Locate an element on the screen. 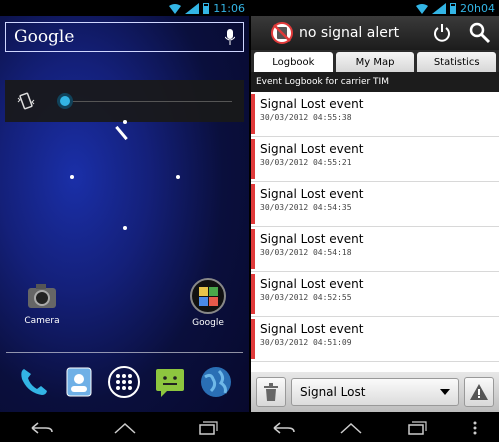 This screenshot has width=499, height=442. app-google-folder: Google is located at coordinates (208, 303).